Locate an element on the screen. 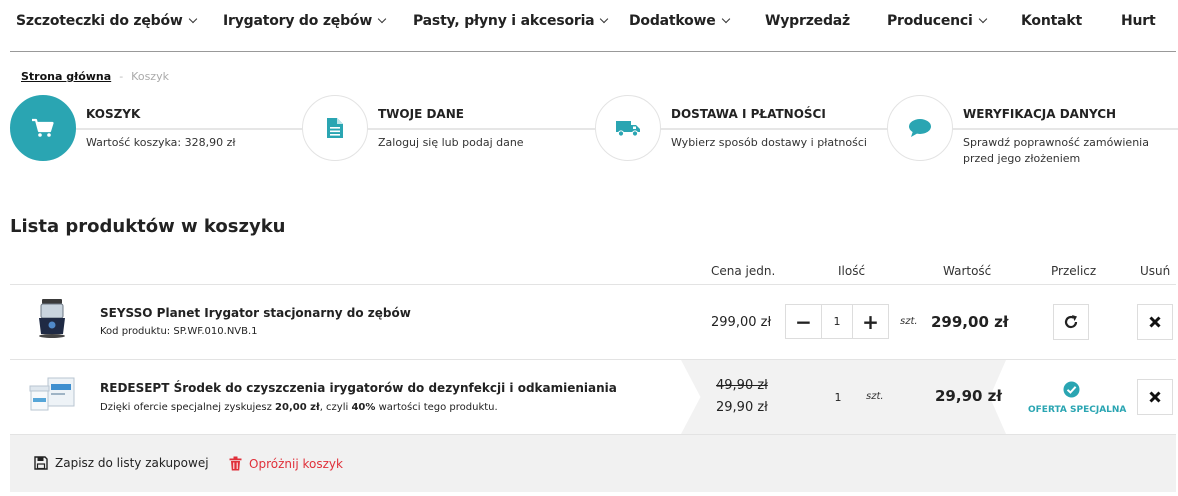 This screenshot has height=496, width=1178. nav-item-wholesale: Hurt is located at coordinates (1138, 21).